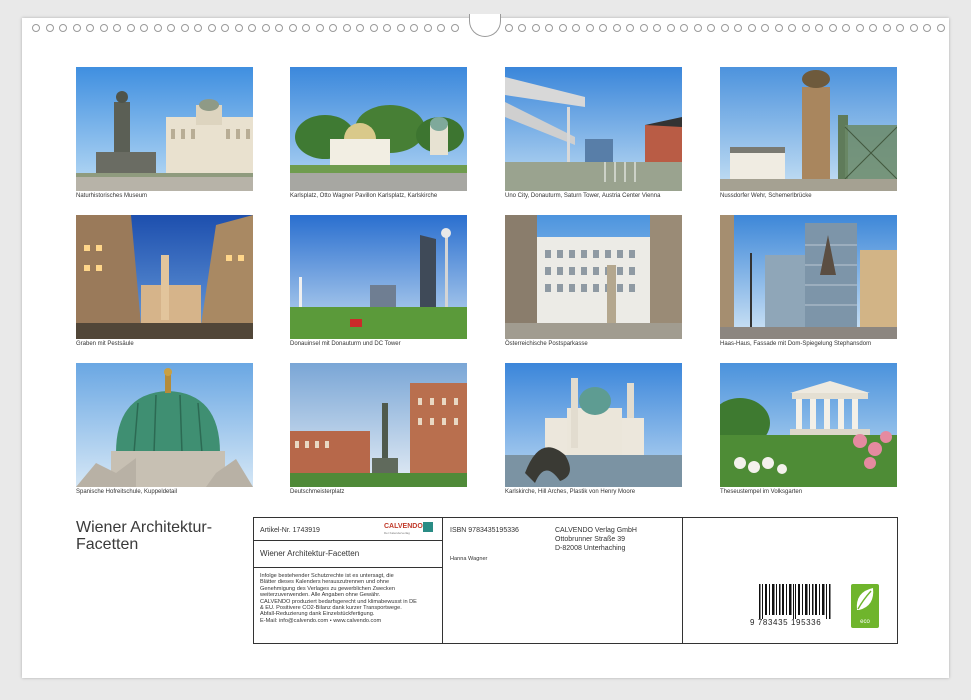 The height and width of the screenshot is (700, 971). Describe the element at coordinates (593, 425) in the screenshot. I see `photo-karlskirche` at that location.